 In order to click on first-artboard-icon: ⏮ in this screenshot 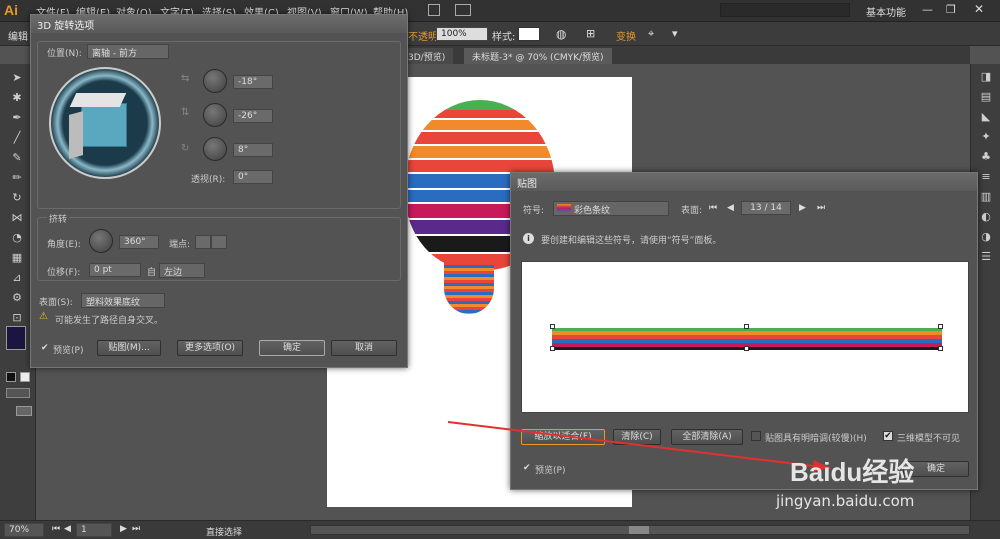, I will do `click(56, 529)`.